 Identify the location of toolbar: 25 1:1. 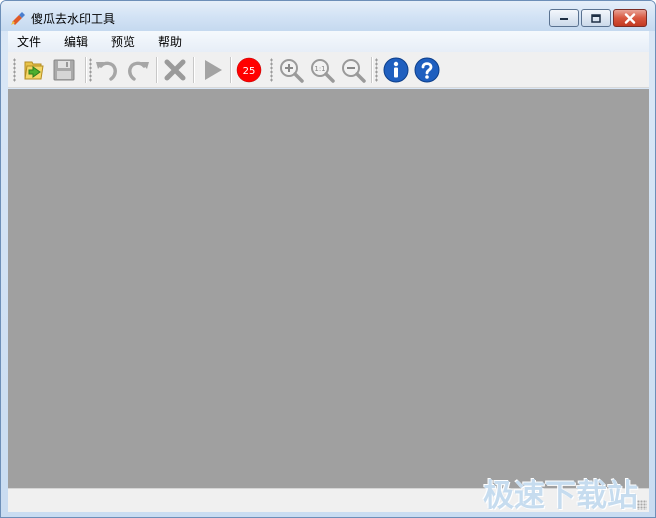
(328, 70).